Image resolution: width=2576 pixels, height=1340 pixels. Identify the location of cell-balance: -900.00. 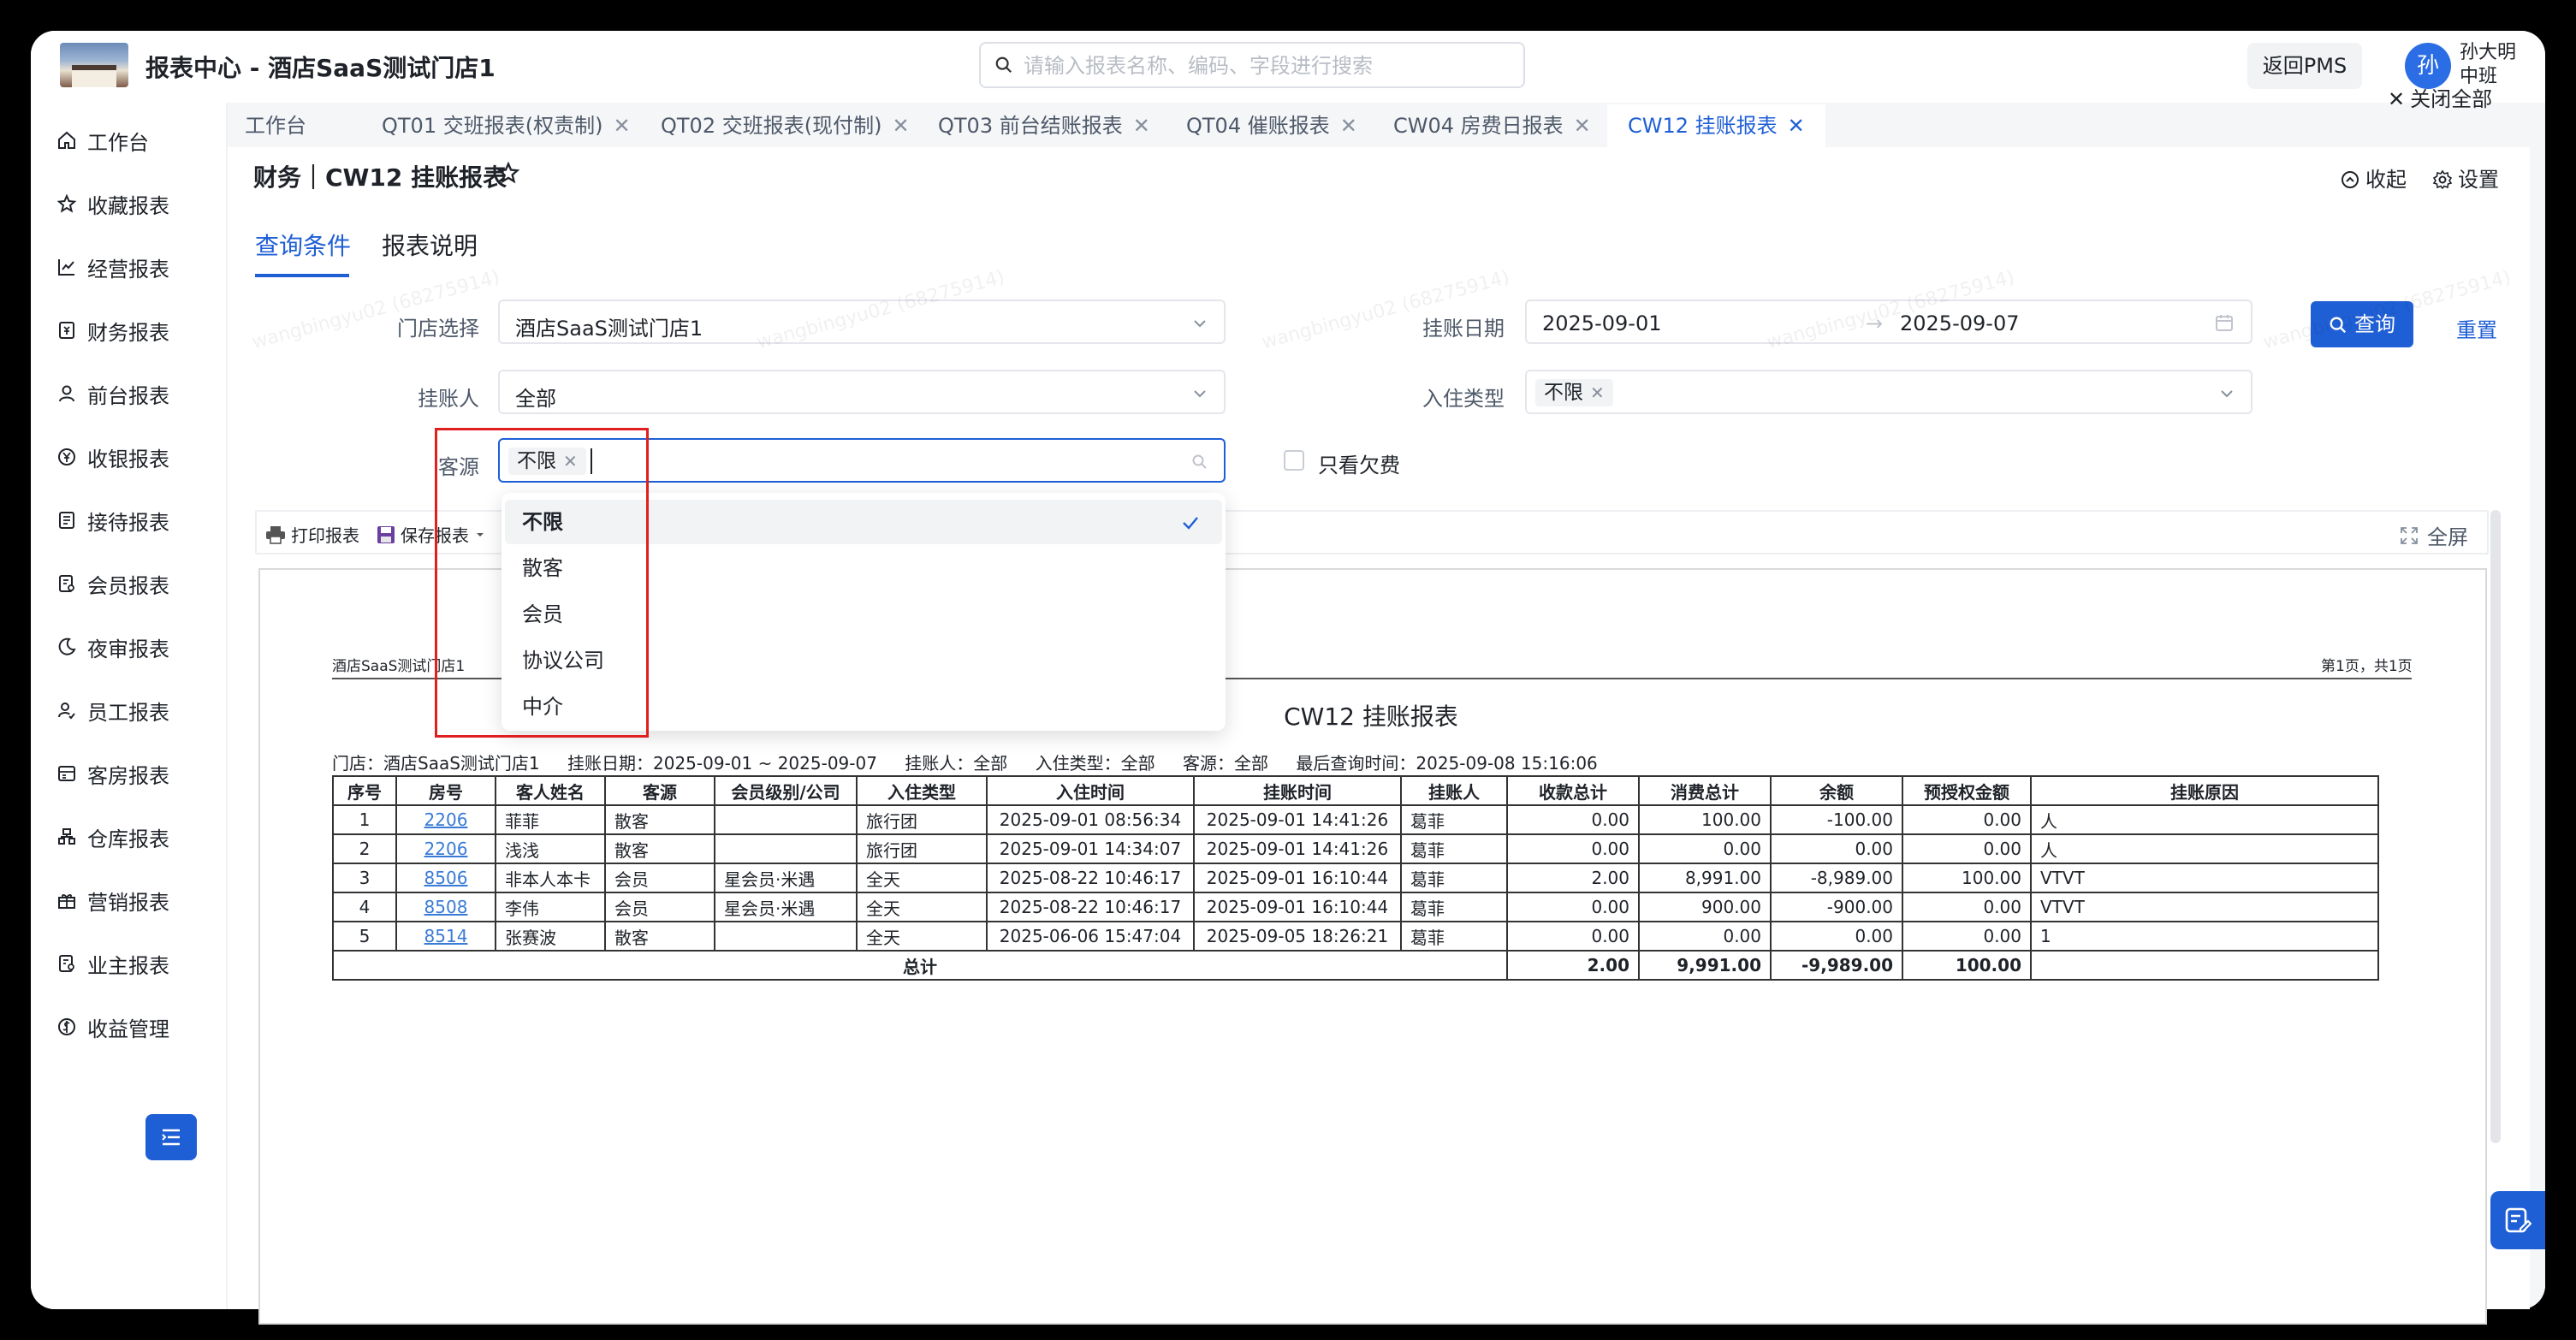
(1836, 907).